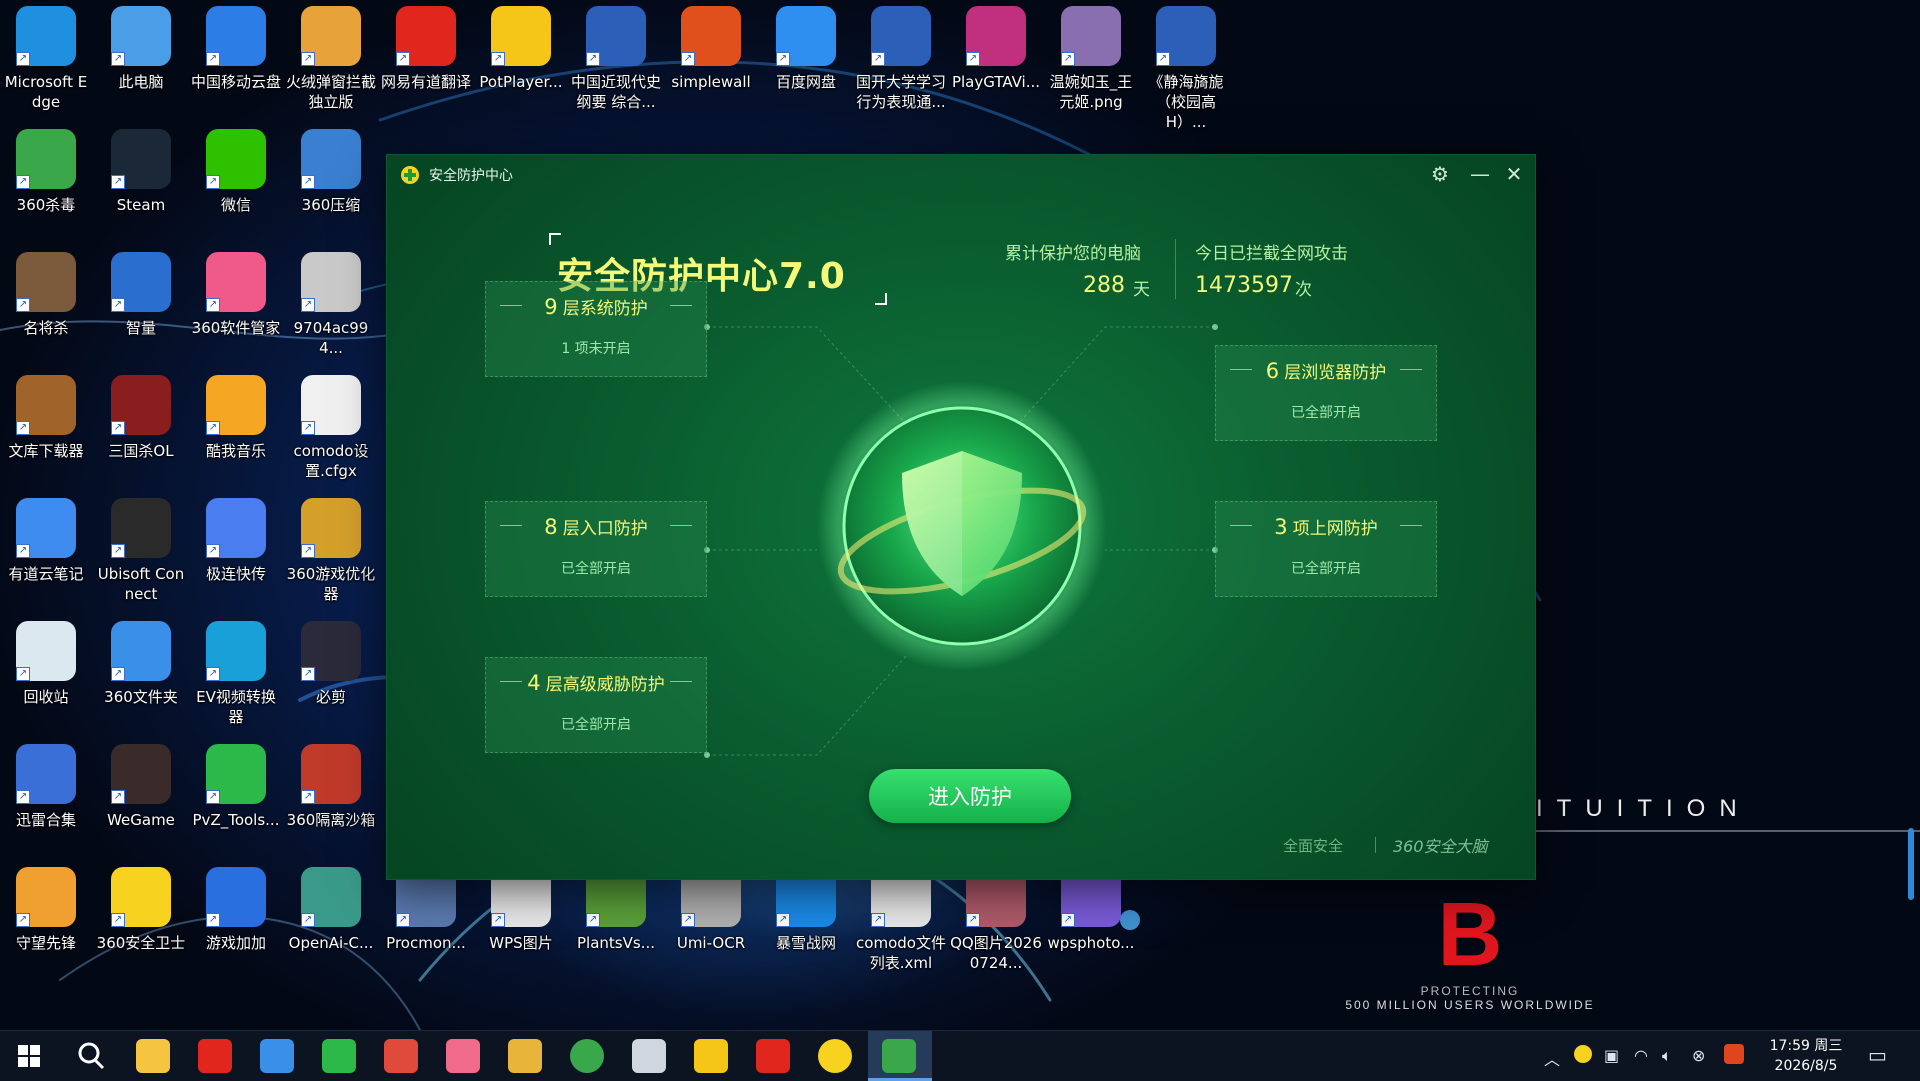 The image size is (1920, 1081). Describe the element at coordinates (141, 787) in the screenshot. I see `desktop-icon: ↗ WeGame` at that location.